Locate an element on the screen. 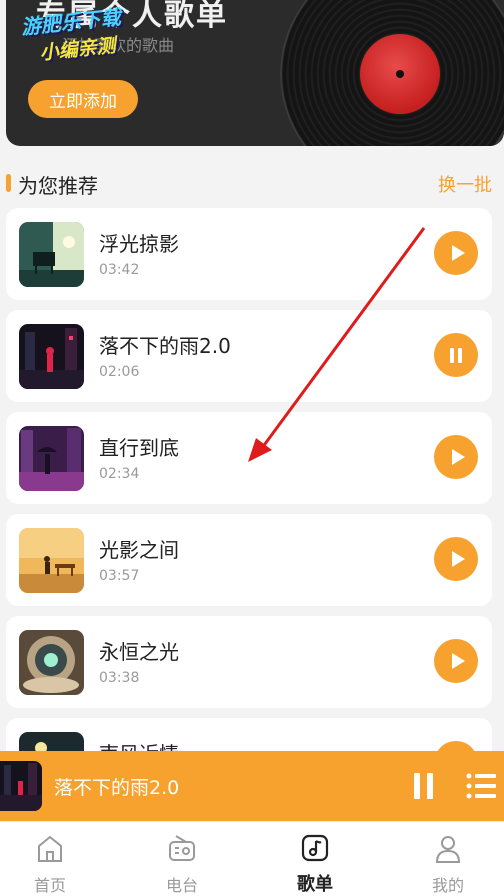 The height and width of the screenshot is (896, 504). song-duration: 02:06 is located at coordinates (119, 372).